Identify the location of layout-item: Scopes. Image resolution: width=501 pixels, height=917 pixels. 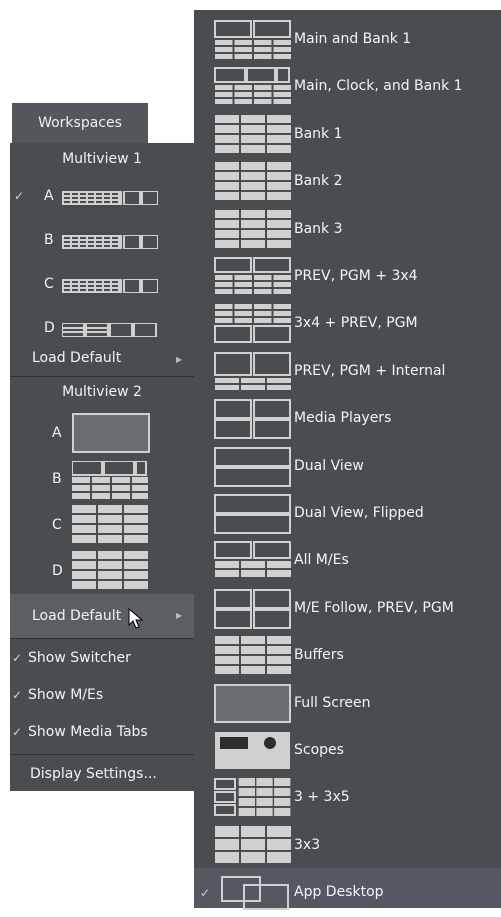
(347, 751).